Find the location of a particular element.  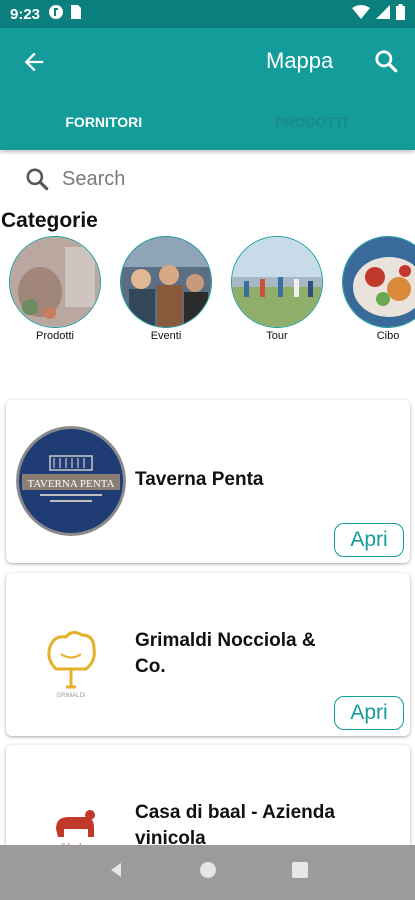

supplier-logo: GRIMALDI is located at coordinates (71, 654).